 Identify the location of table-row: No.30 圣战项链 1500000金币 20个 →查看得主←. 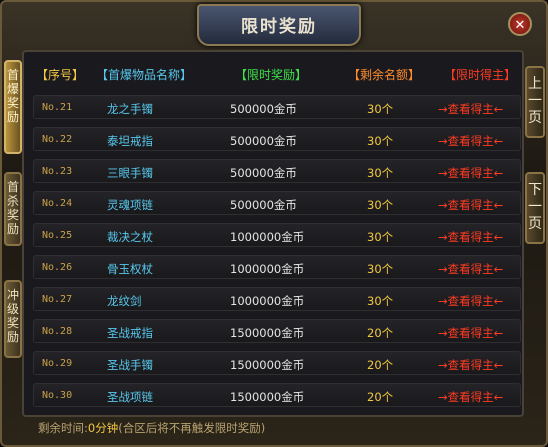
(277, 395).